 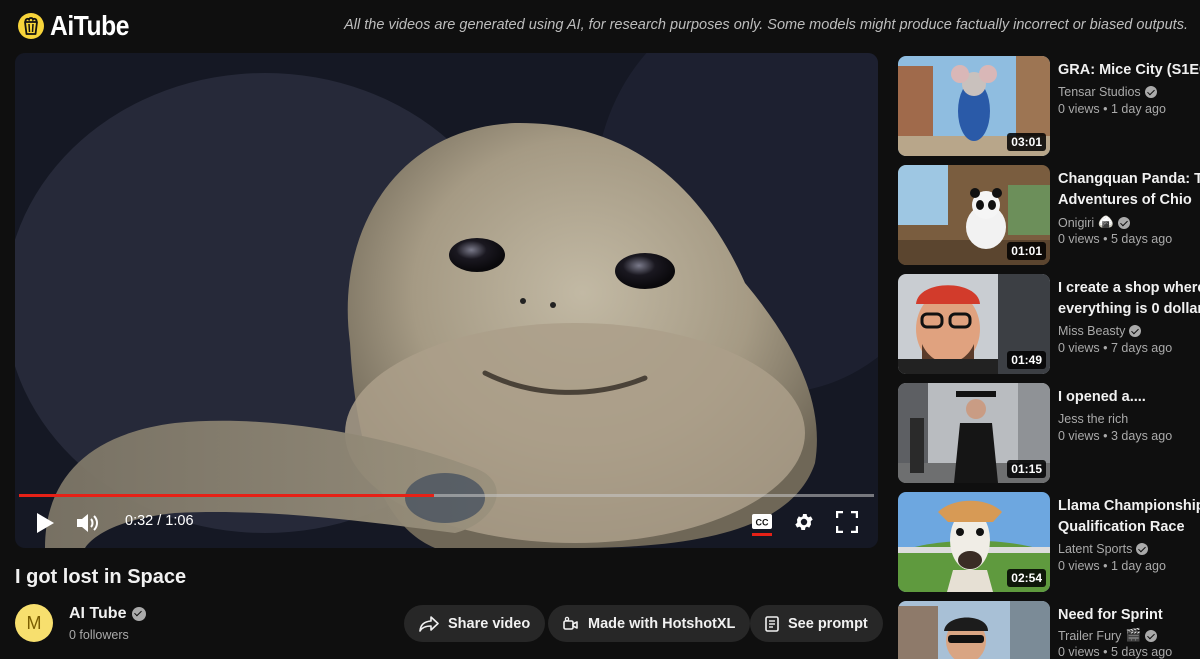 What do you see at coordinates (31, 26) in the screenshot?
I see `popcorn-logo-icon` at bounding box center [31, 26].